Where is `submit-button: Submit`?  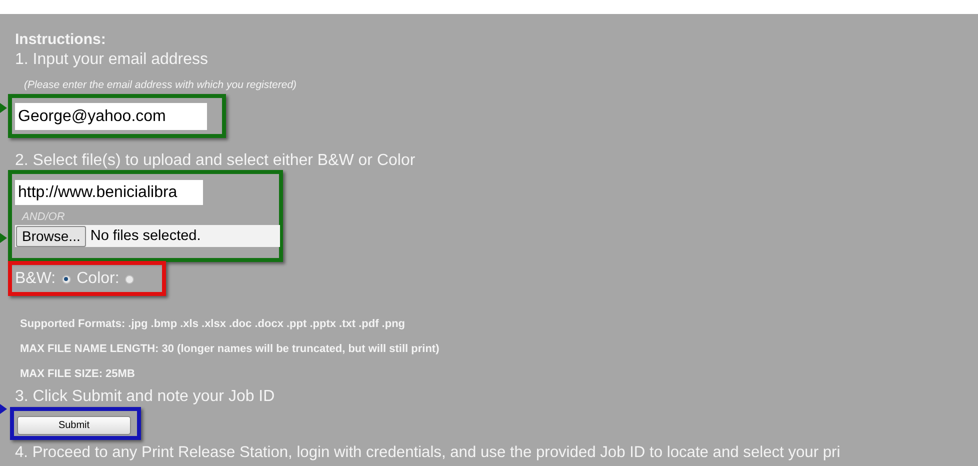 submit-button: Submit is located at coordinates (74, 425).